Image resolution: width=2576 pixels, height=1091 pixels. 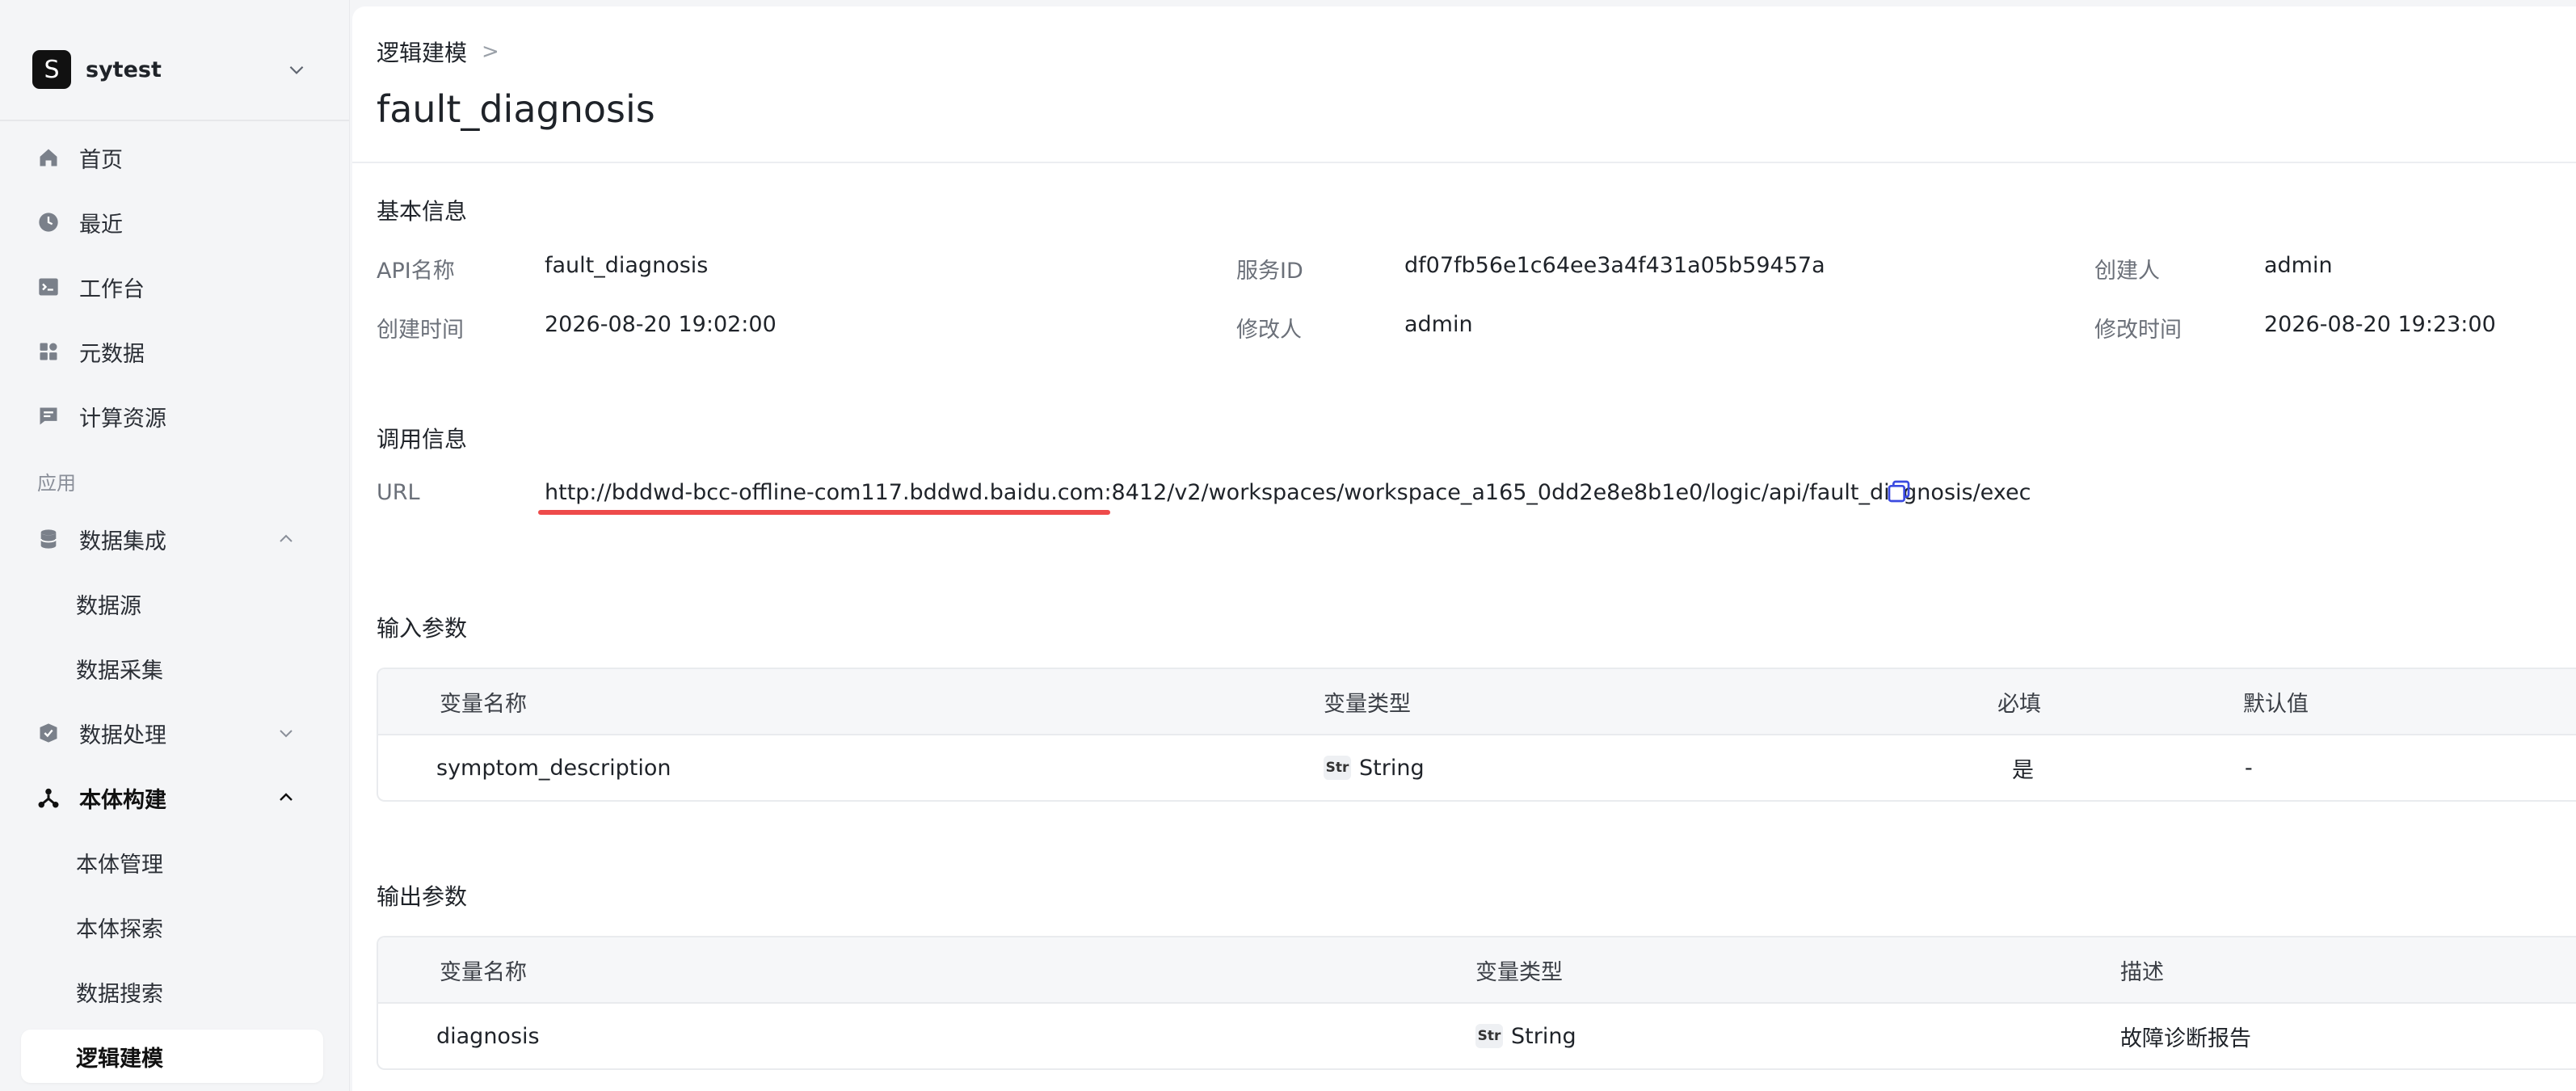 What do you see at coordinates (172, 669) in the screenshot?
I see `sidebar-item-data-collection: 数据采集` at bounding box center [172, 669].